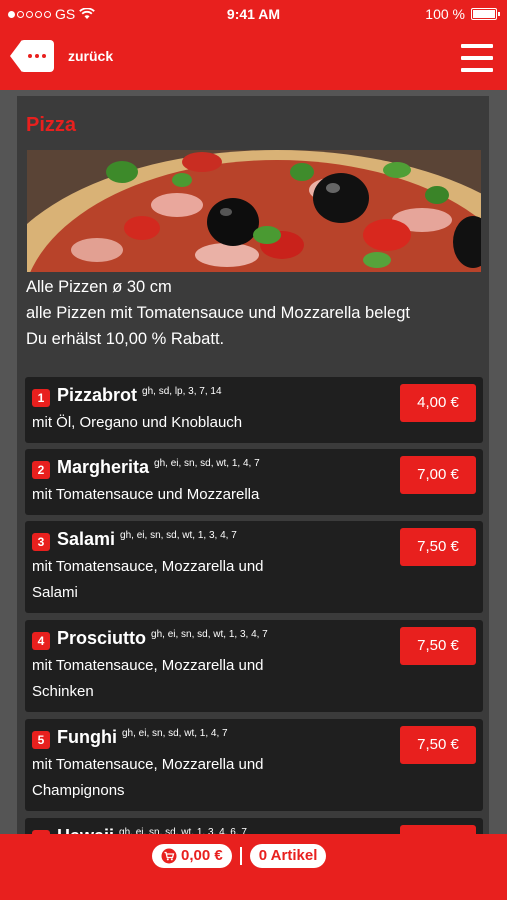 Image resolution: width=507 pixels, height=900 pixels. What do you see at coordinates (182, 391) in the screenshot?
I see `item-allergens: gh, sd, lp, 3, 7, 14` at bounding box center [182, 391].